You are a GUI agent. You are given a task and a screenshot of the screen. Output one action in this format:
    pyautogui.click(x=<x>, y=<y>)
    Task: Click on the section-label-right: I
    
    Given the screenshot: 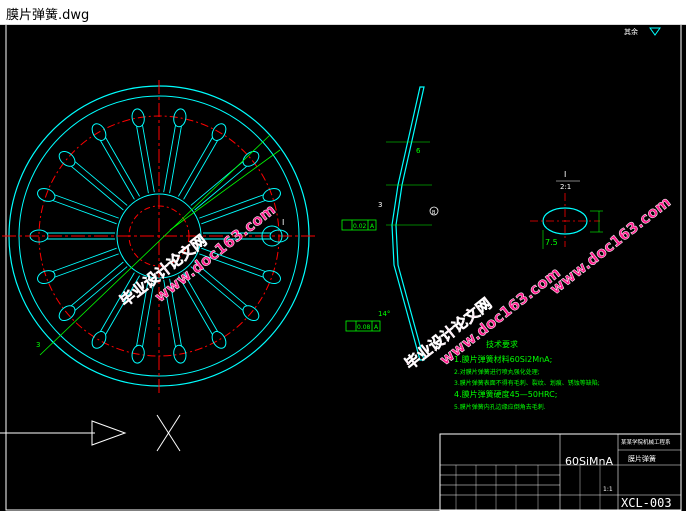 What is the action you would take?
    pyautogui.click(x=283, y=222)
    